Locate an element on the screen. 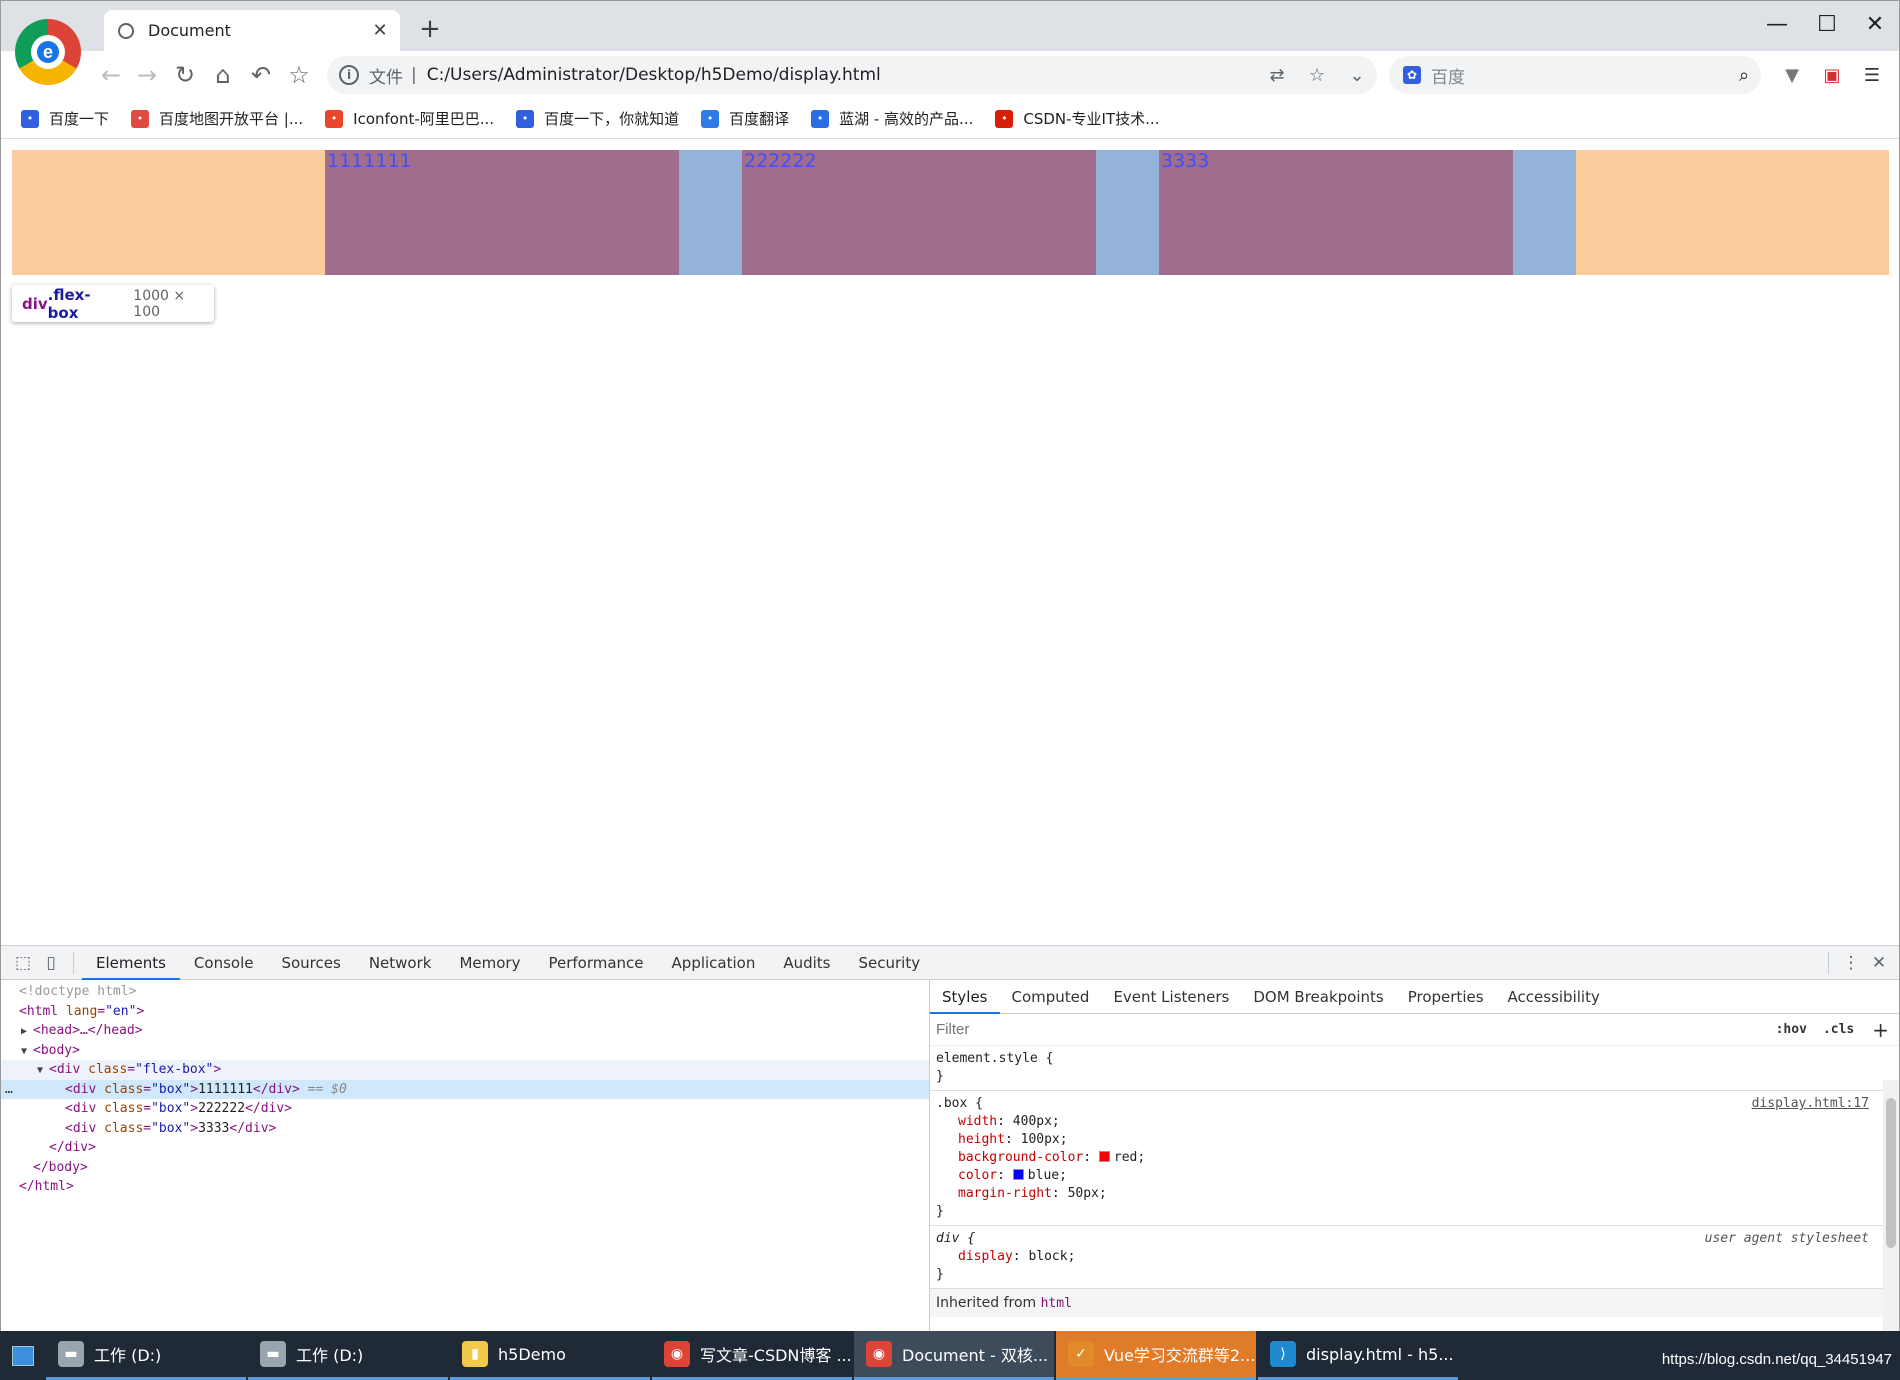 The height and width of the screenshot is (1380, 1900). css-declaration: display: block; is located at coordinates (1414, 1257).